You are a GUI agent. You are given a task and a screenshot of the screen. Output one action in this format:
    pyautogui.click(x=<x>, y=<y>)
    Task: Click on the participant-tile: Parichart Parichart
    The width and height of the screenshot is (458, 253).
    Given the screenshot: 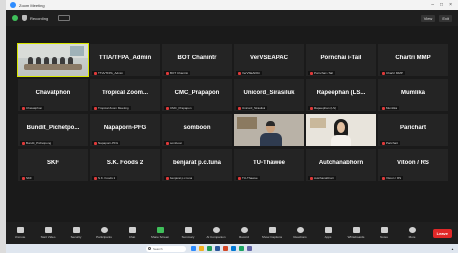 What is the action you would take?
    pyautogui.click(x=413, y=130)
    